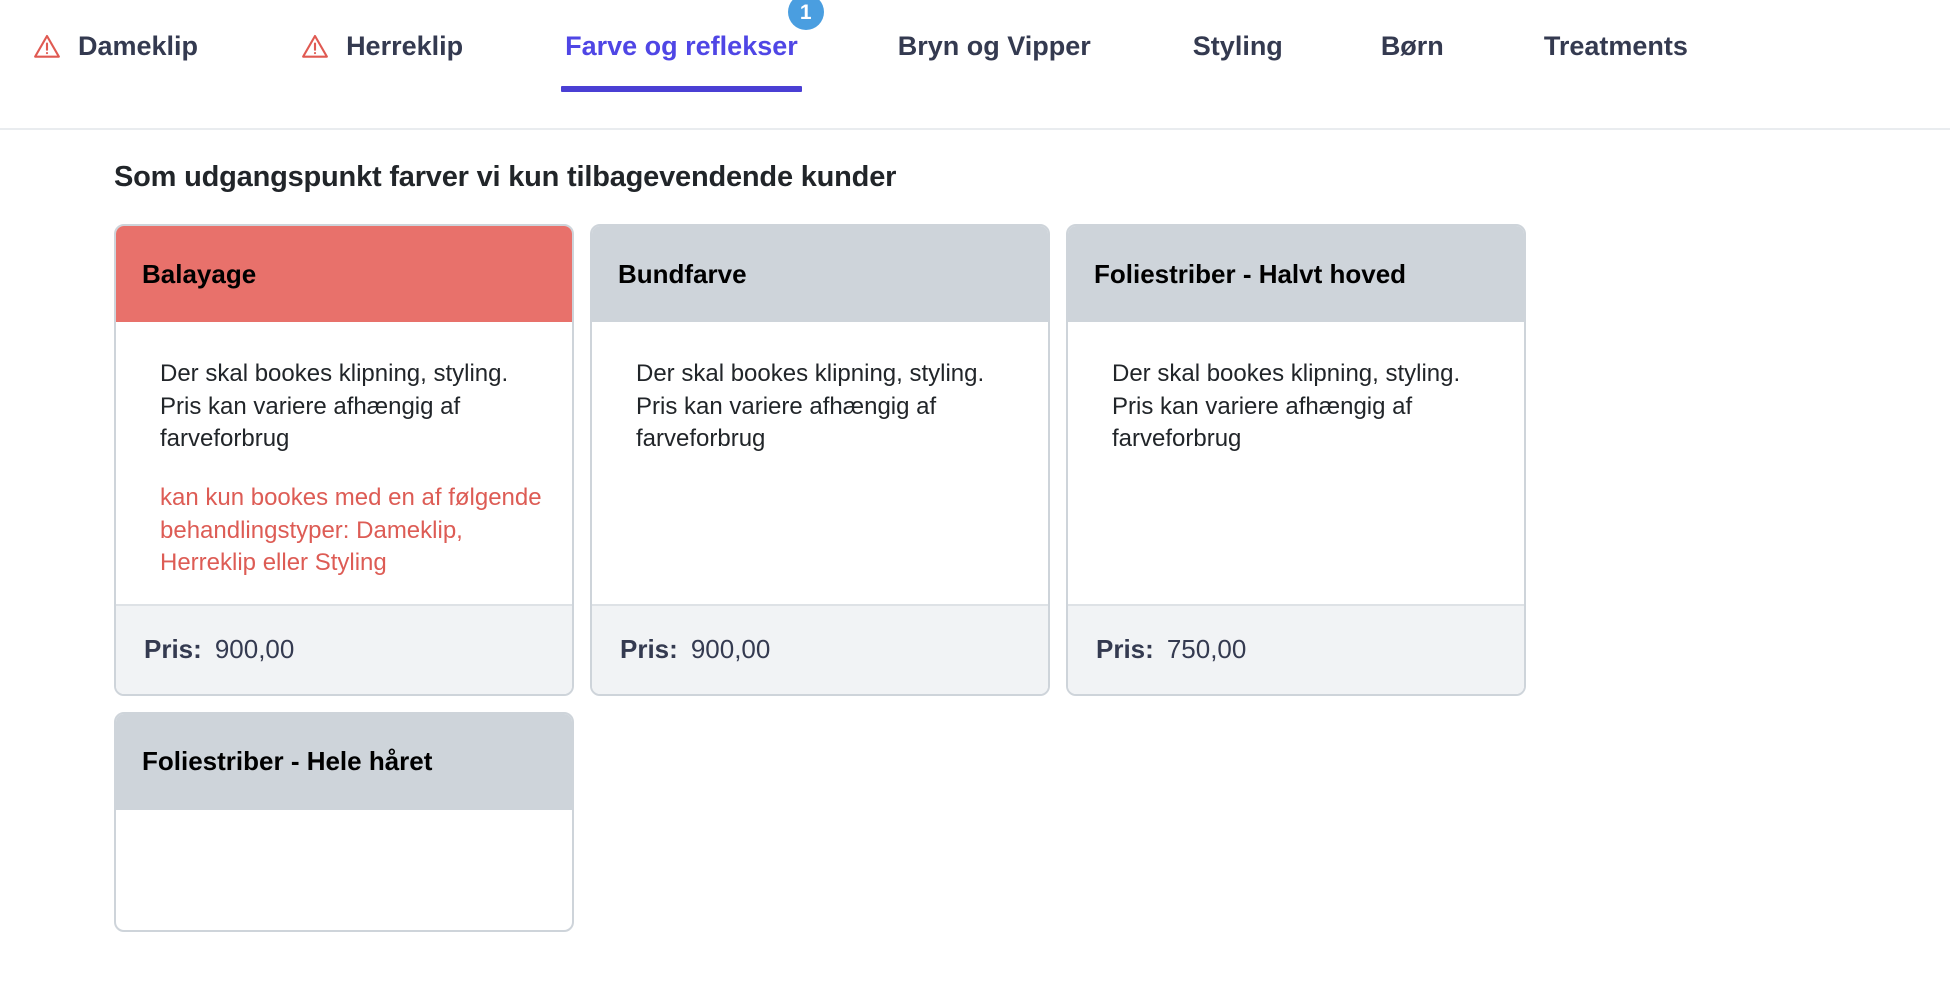 This screenshot has height=998, width=1950. I want to click on tab-label: Bryn og Vipper, so click(994, 46).